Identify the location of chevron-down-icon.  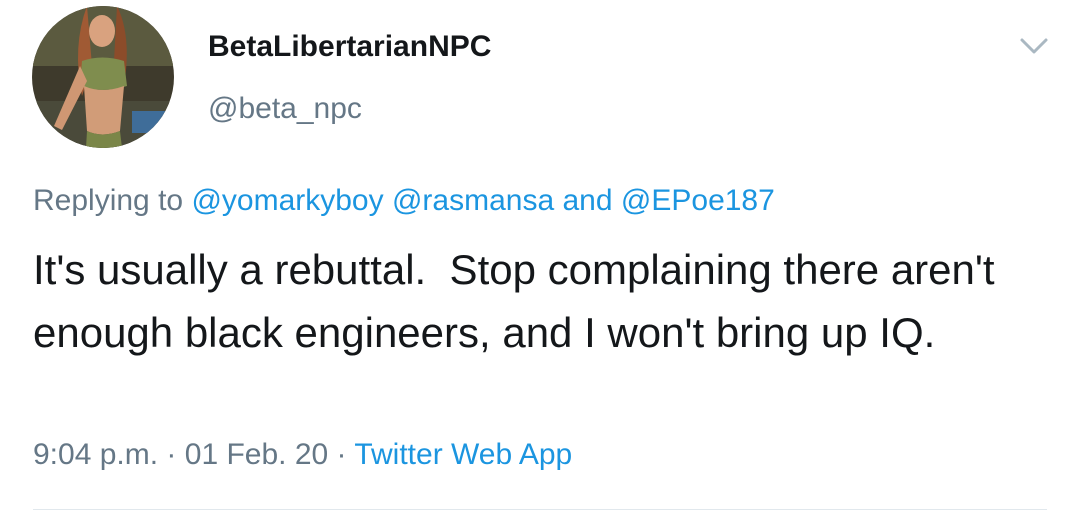
(1034, 46).